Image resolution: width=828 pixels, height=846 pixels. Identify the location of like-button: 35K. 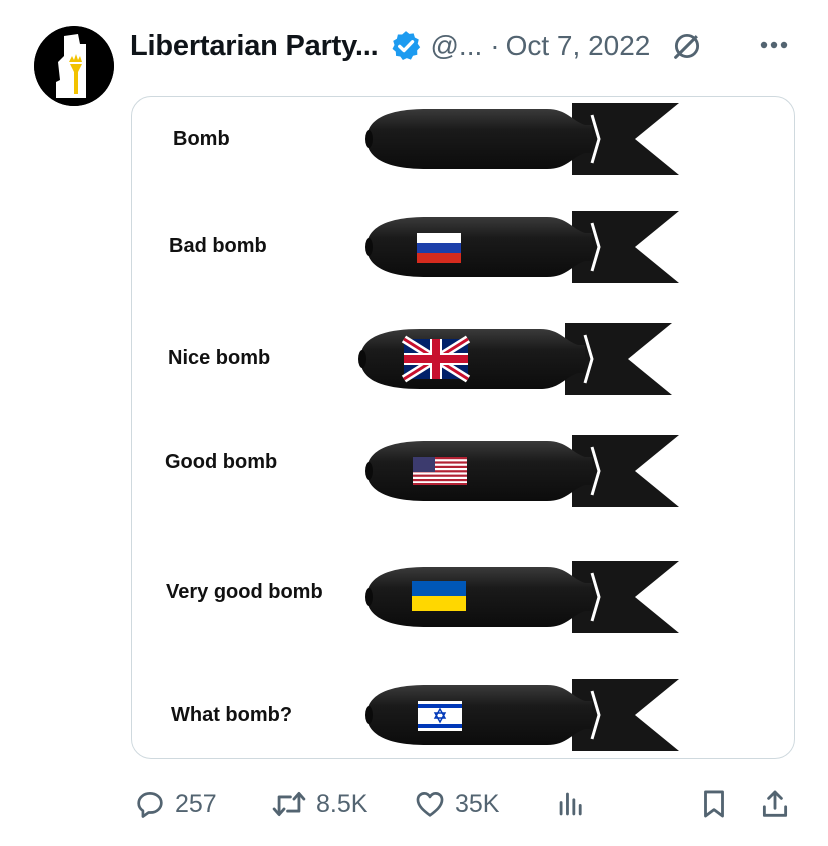
(456, 804).